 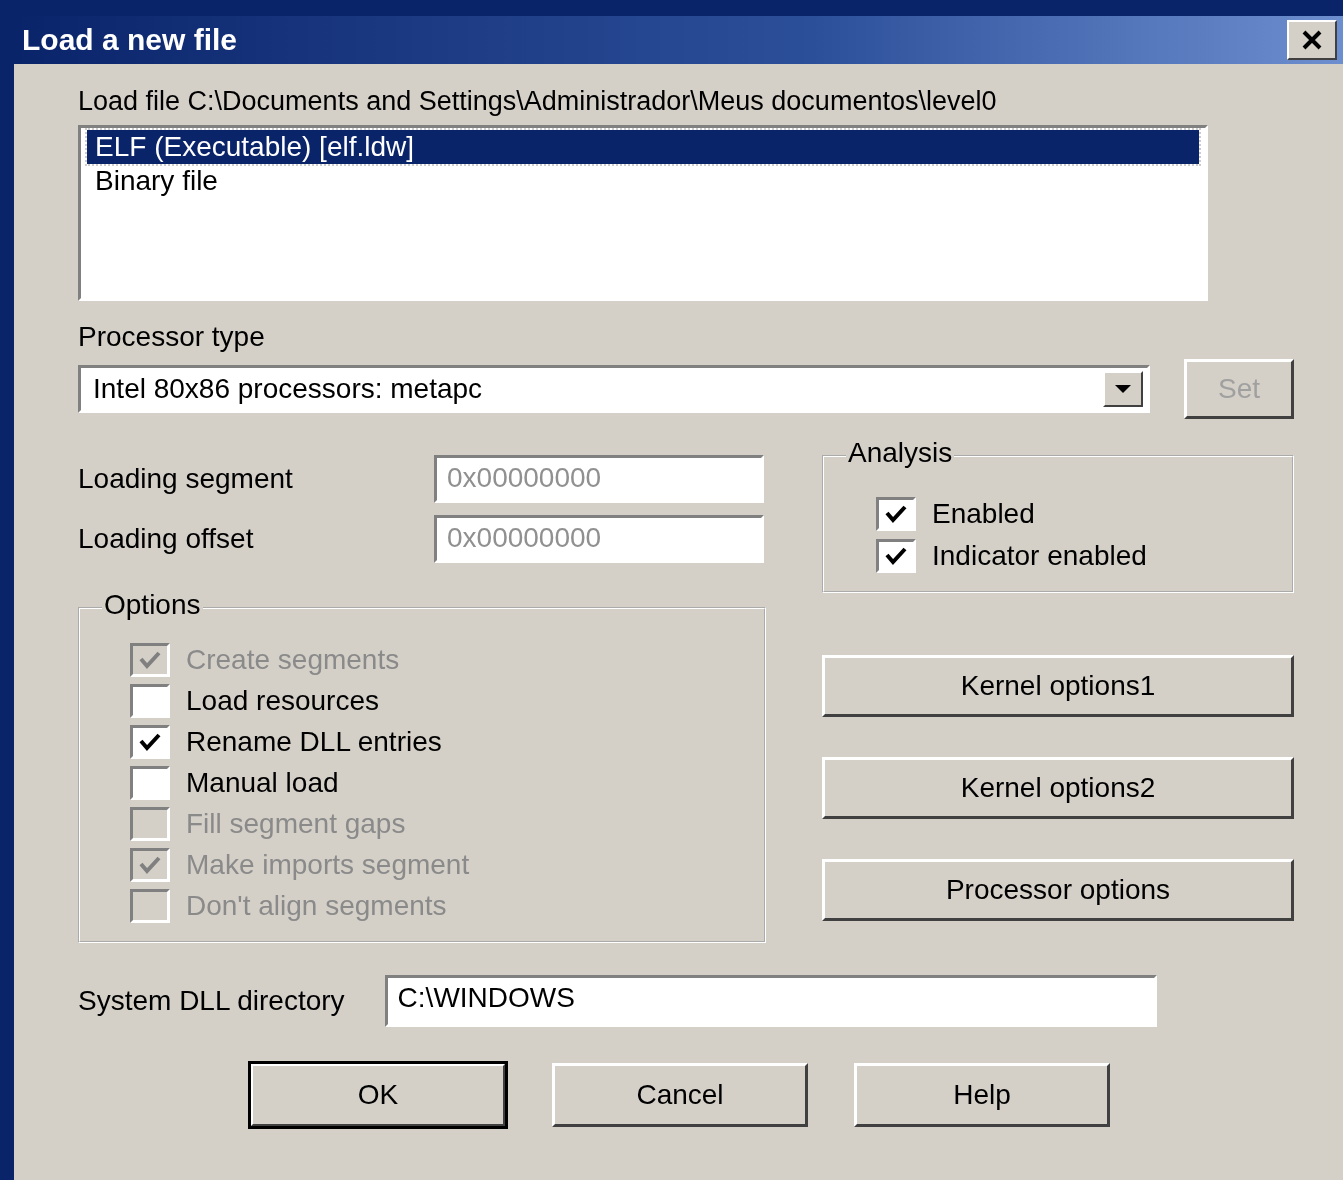 What do you see at coordinates (1039, 556) in the screenshot?
I see `checkbox-label: Indicator enabled` at bounding box center [1039, 556].